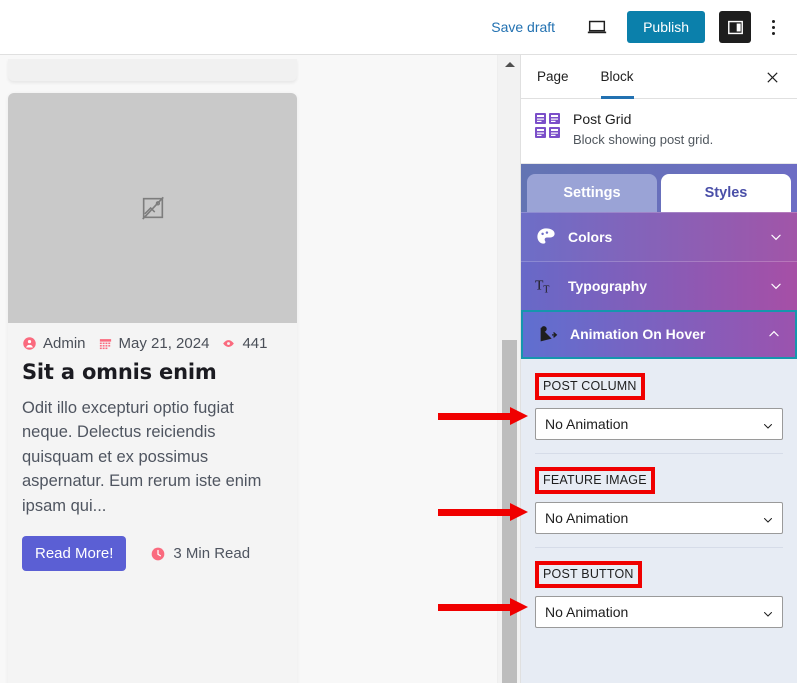 Image resolution: width=797 pixels, height=683 pixels. What do you see at coordinates (553, 77) in the screenshot?
I see `tab-page: Page` at bounding box center [553, 77].